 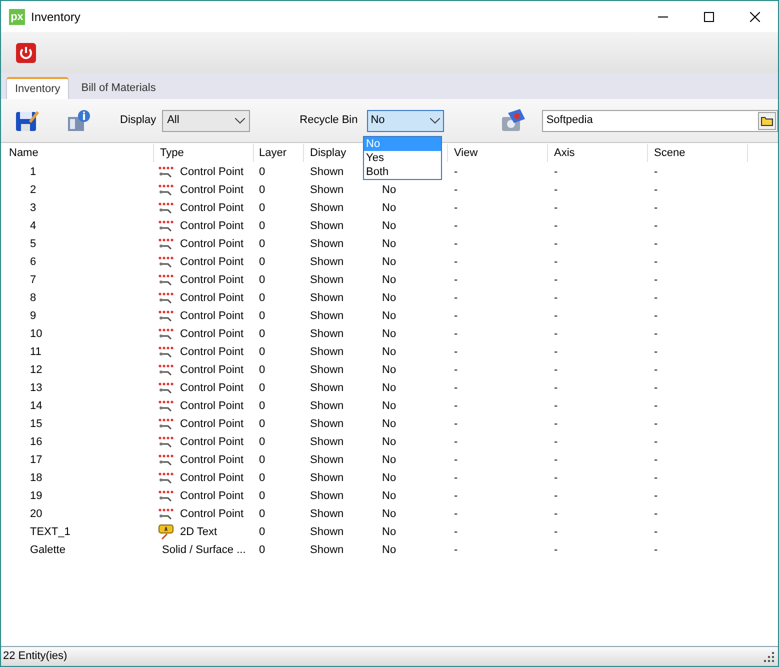 What do you see at coordinates (33, 226) in the screenshot?
I see `table-cell-text: 4` at bounding box center [33, 226].